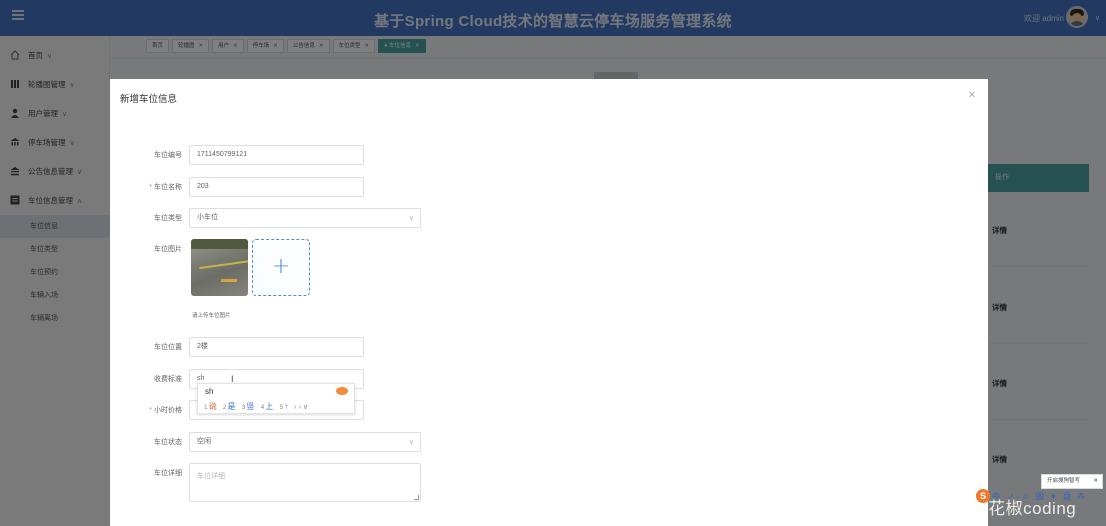 This screenshot has width=1106, height=526. What do you see at coordinates (1064, 481) in the screenshot?
I see `toast-text: 开启搜狗智写` at bounding box center [1064, 481].